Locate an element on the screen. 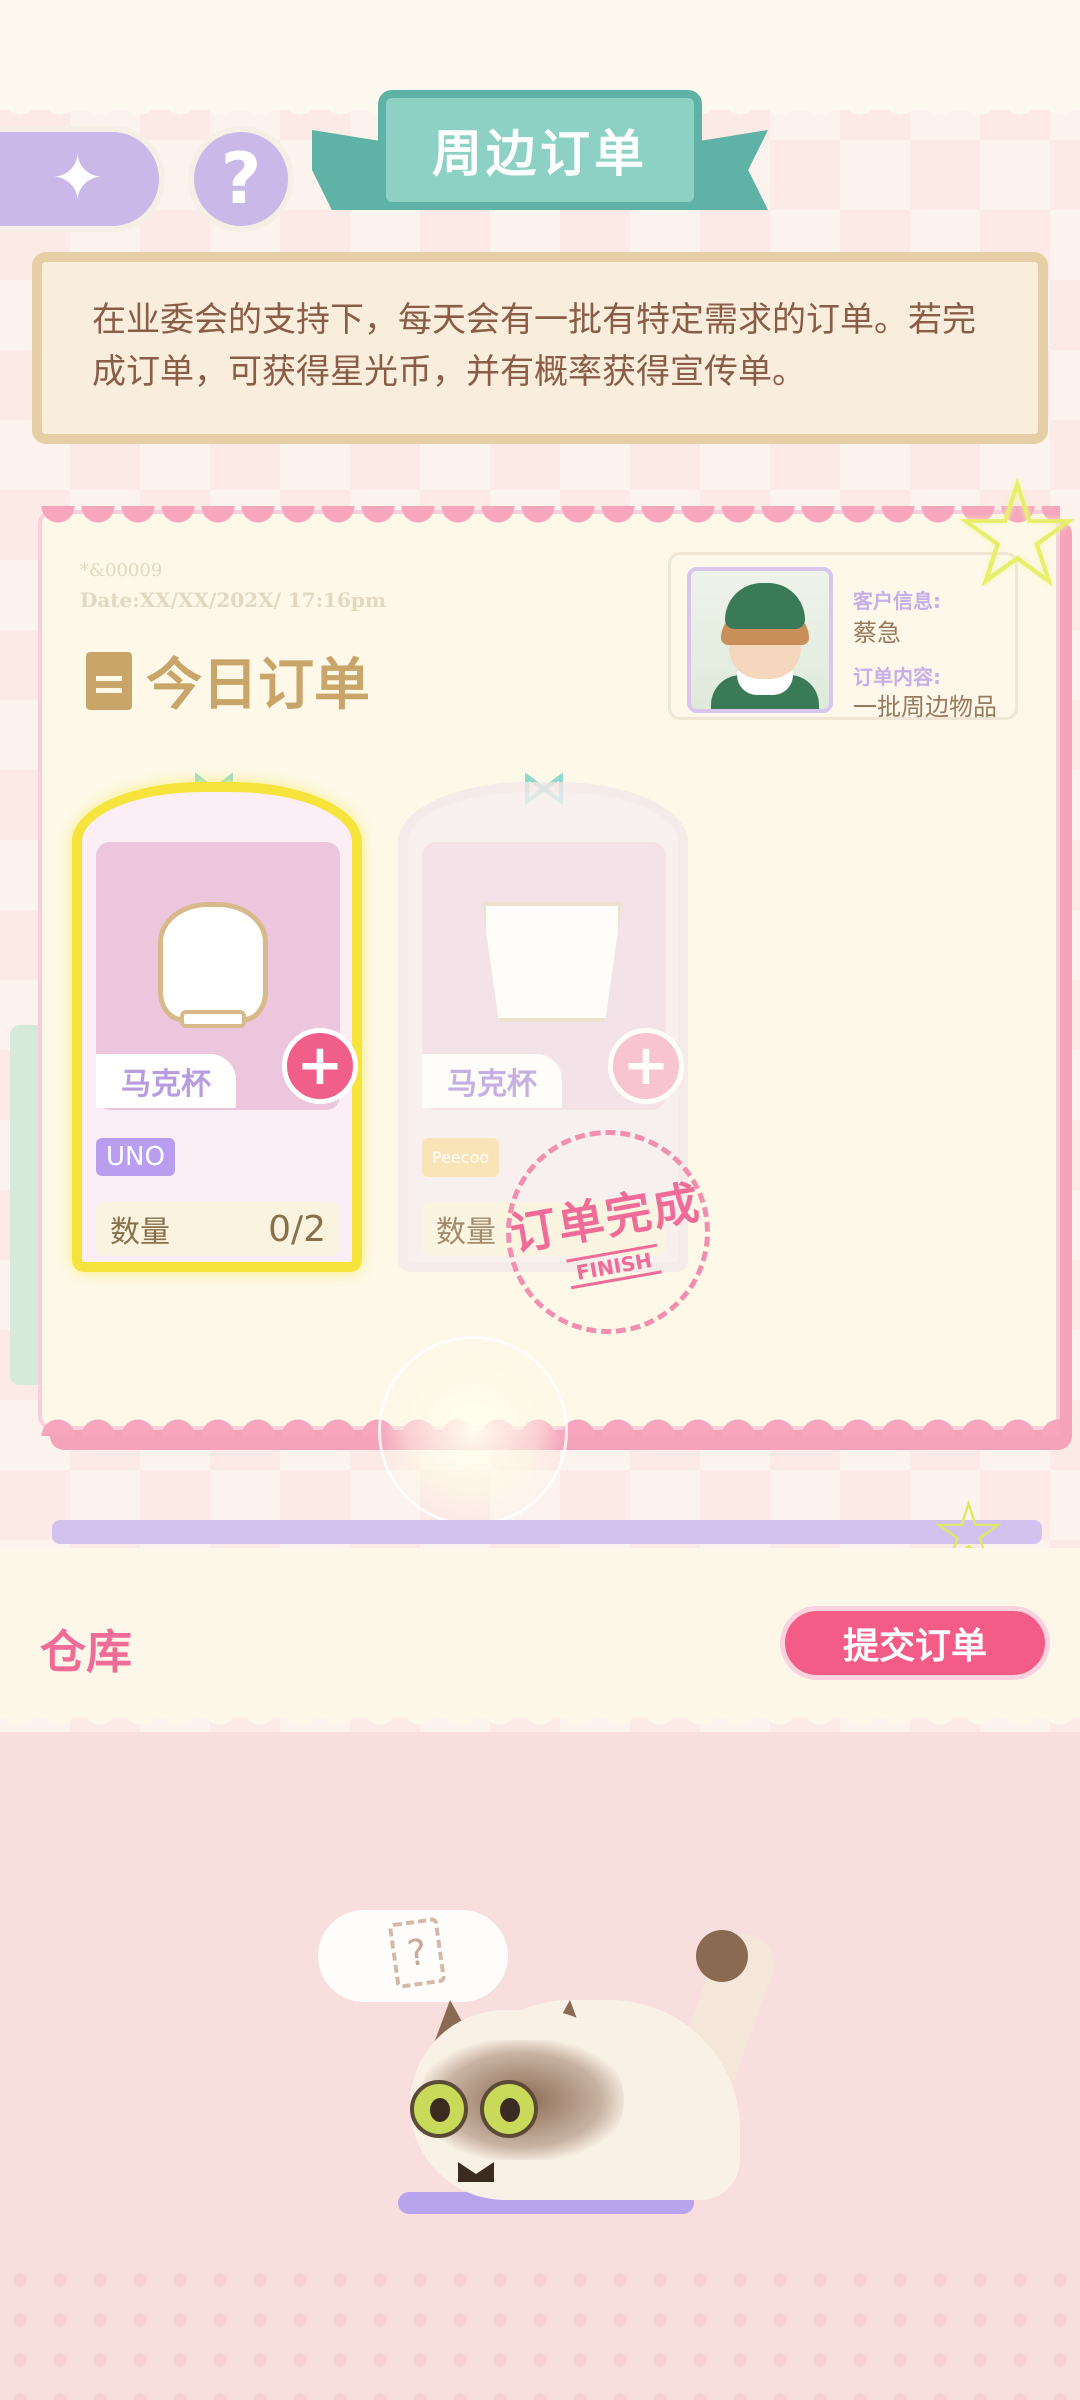 The height and width of the screenshot is (2400, 1080). question-icon: ? is located at coordinates (241, 179).